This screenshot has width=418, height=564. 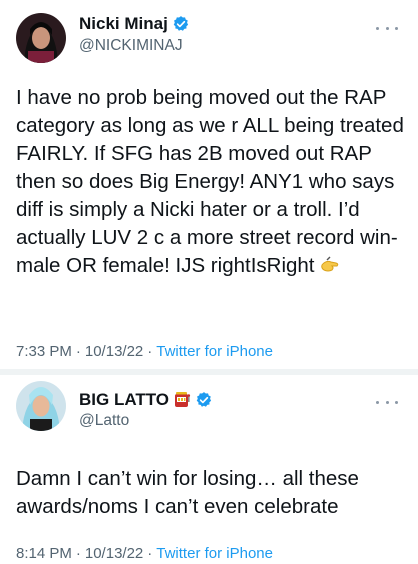 I want to click on tweet-time: 8:14 PM, so click(x=44, y=553).